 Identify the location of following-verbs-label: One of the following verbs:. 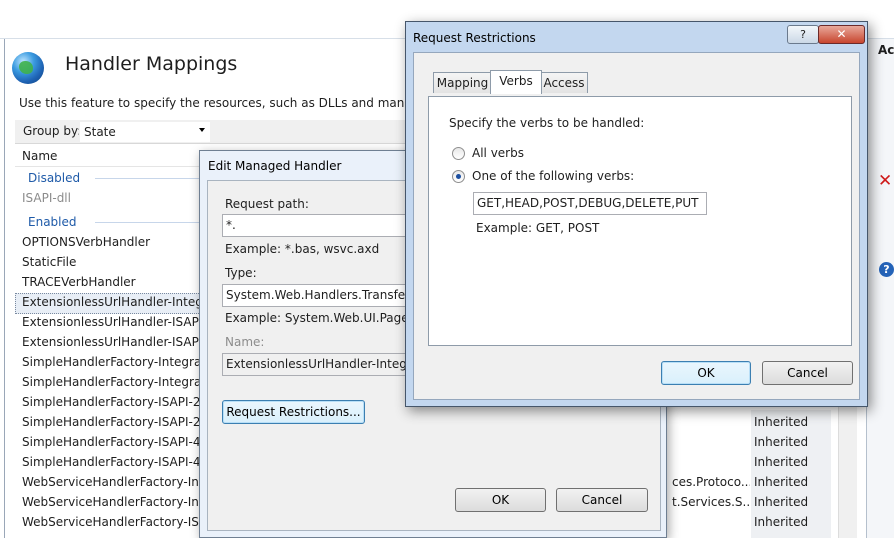
(553, 176).